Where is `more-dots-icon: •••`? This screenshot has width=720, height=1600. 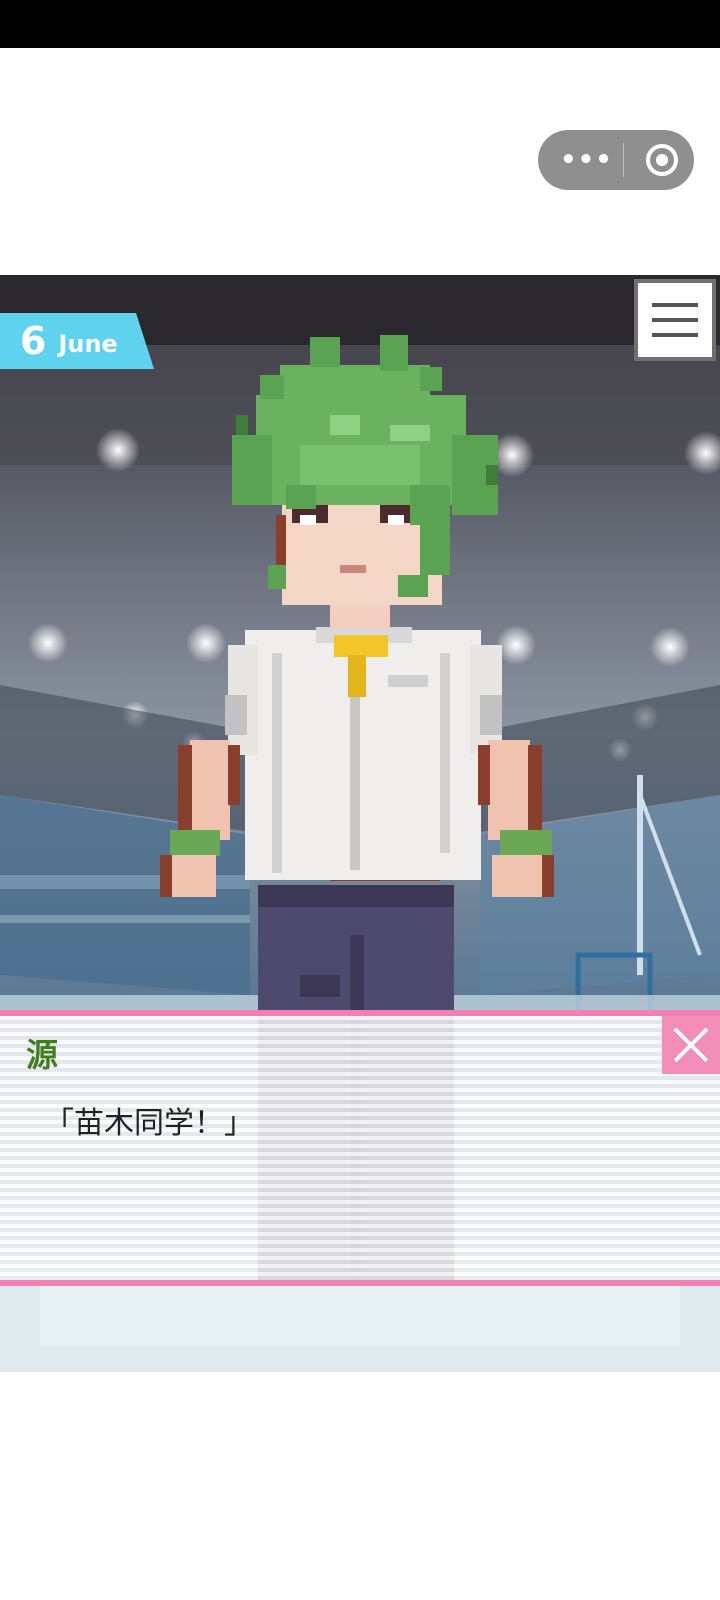 more-dots-icon: ••• is located at coordinates (586, 160).